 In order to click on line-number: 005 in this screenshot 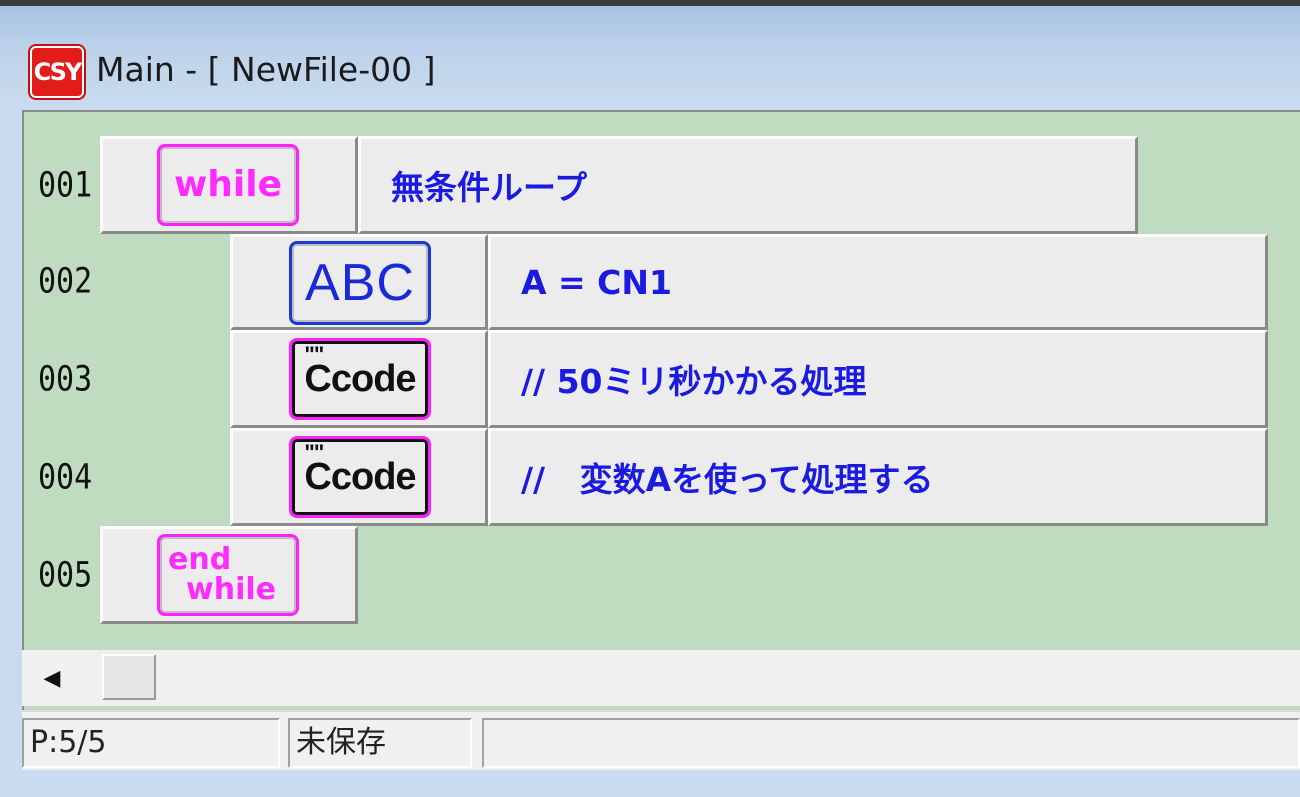, I will do `click(65, 575)`.